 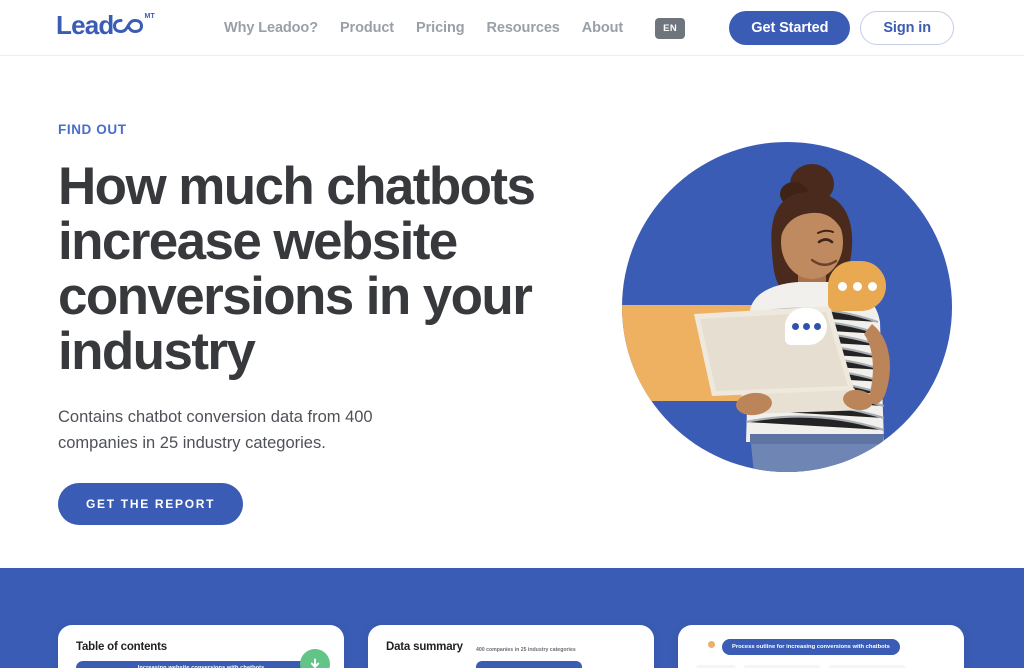 What do you see at coordinates (529, 664) in the screenshot?
I see `card-chart-block` at bounding box center [529, 664].